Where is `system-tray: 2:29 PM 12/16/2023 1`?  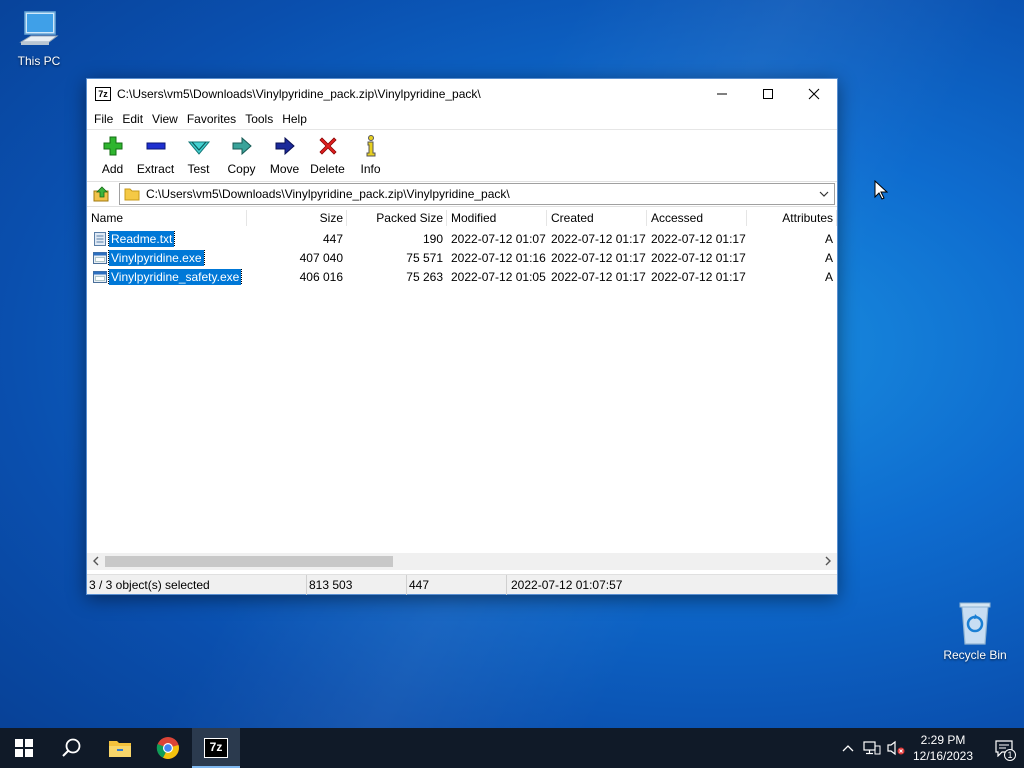
system-tray: 2:29 PM 12/16/2023 1 is located at coordinates (930, 748).